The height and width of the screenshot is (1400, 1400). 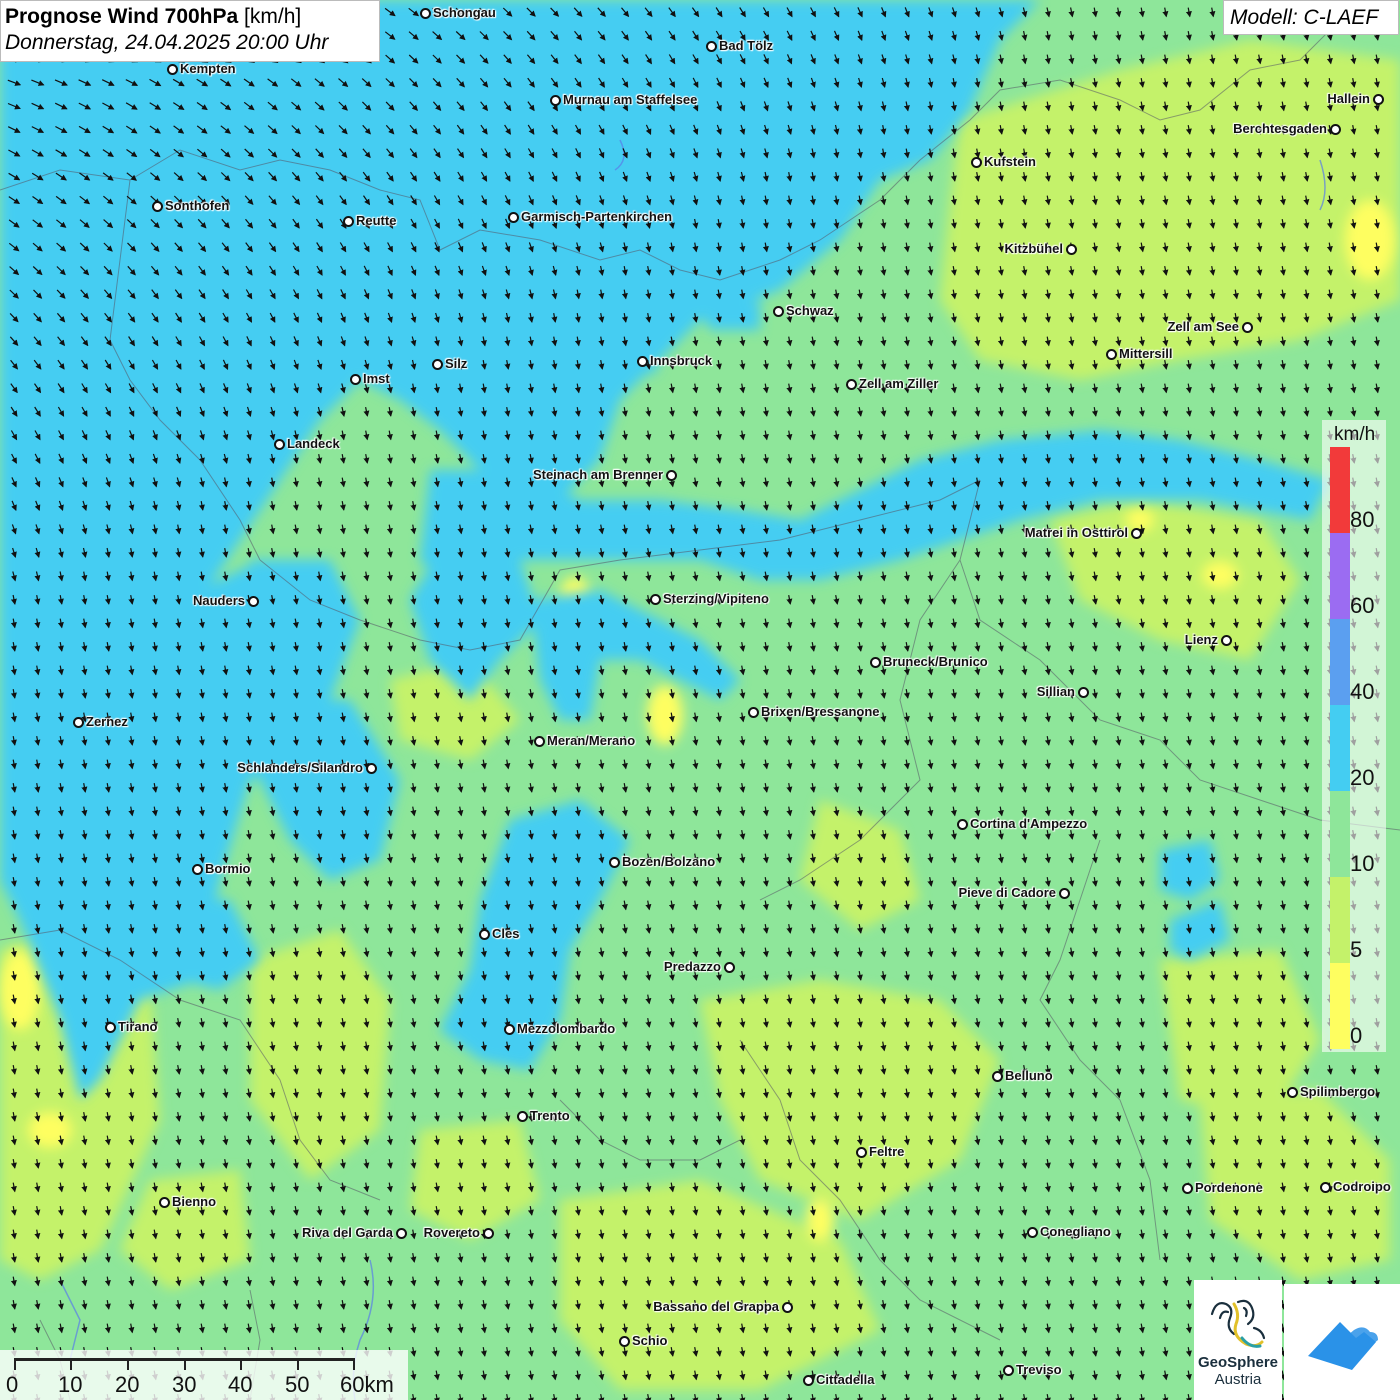 What do you see at coordinates (456, 363) in the screenshot?
I see `city-label: Silz` at bounding box center [456, 363].